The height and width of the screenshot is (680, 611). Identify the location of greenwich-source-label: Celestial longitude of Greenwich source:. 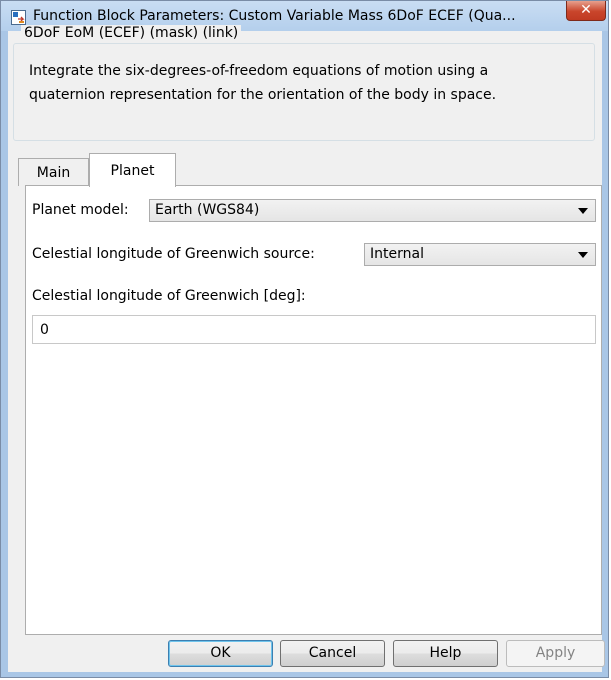
(173, 254).